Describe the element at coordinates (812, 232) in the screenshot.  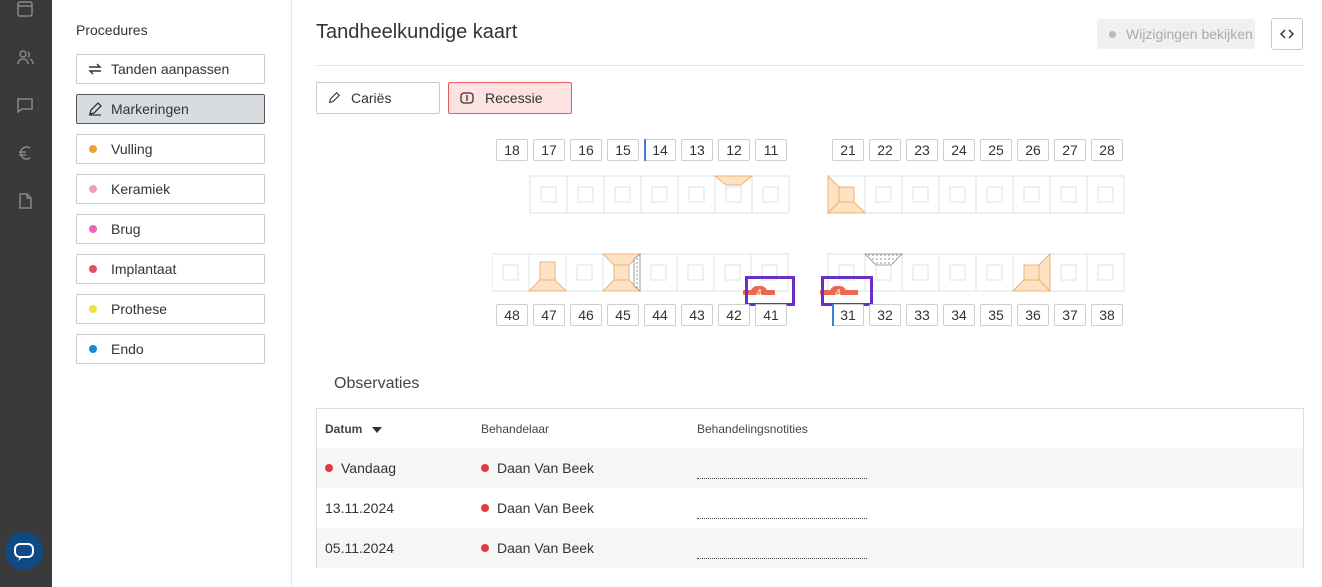
I see `tooth-surfaces-diagram: 4 4` at that location.